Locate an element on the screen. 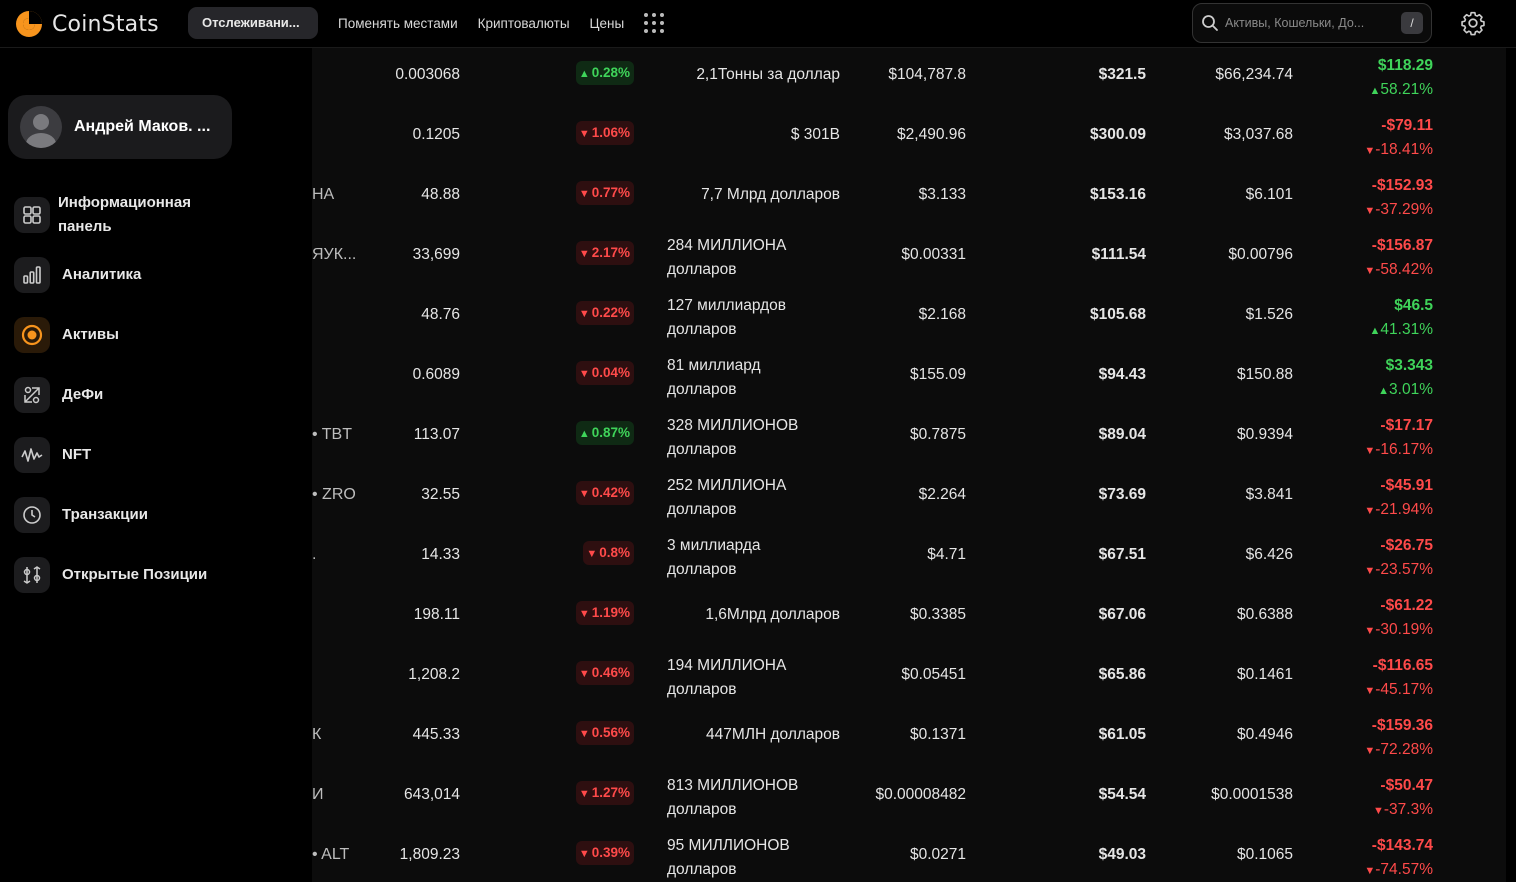  change-24h-badge: ▼ 0.56% is located at coordinates (604, 733).